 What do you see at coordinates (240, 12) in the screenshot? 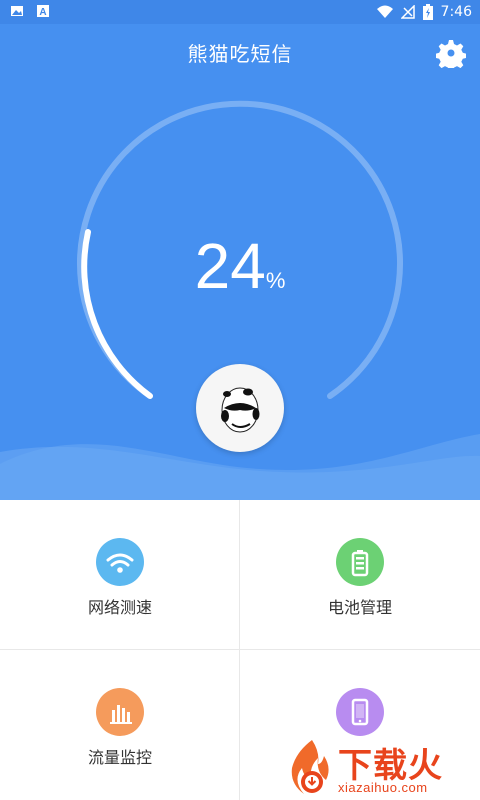
I see `status-bar: A 7:46` at bounding box center [240, 12].